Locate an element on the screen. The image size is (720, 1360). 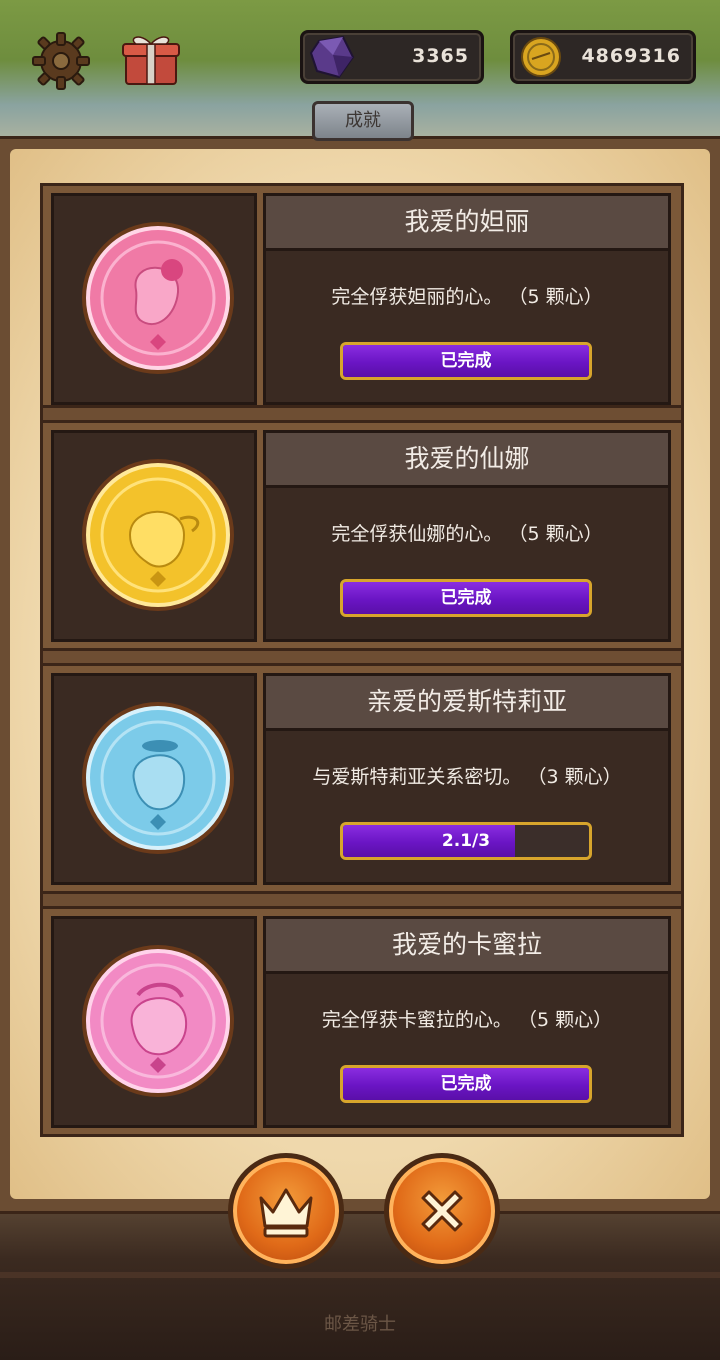
achievement-info: 我爱的卡蜜拉 完全俘获卡蜜拉的心。 （5 颗心） 已完成 is located at coordinates (467, 1022).